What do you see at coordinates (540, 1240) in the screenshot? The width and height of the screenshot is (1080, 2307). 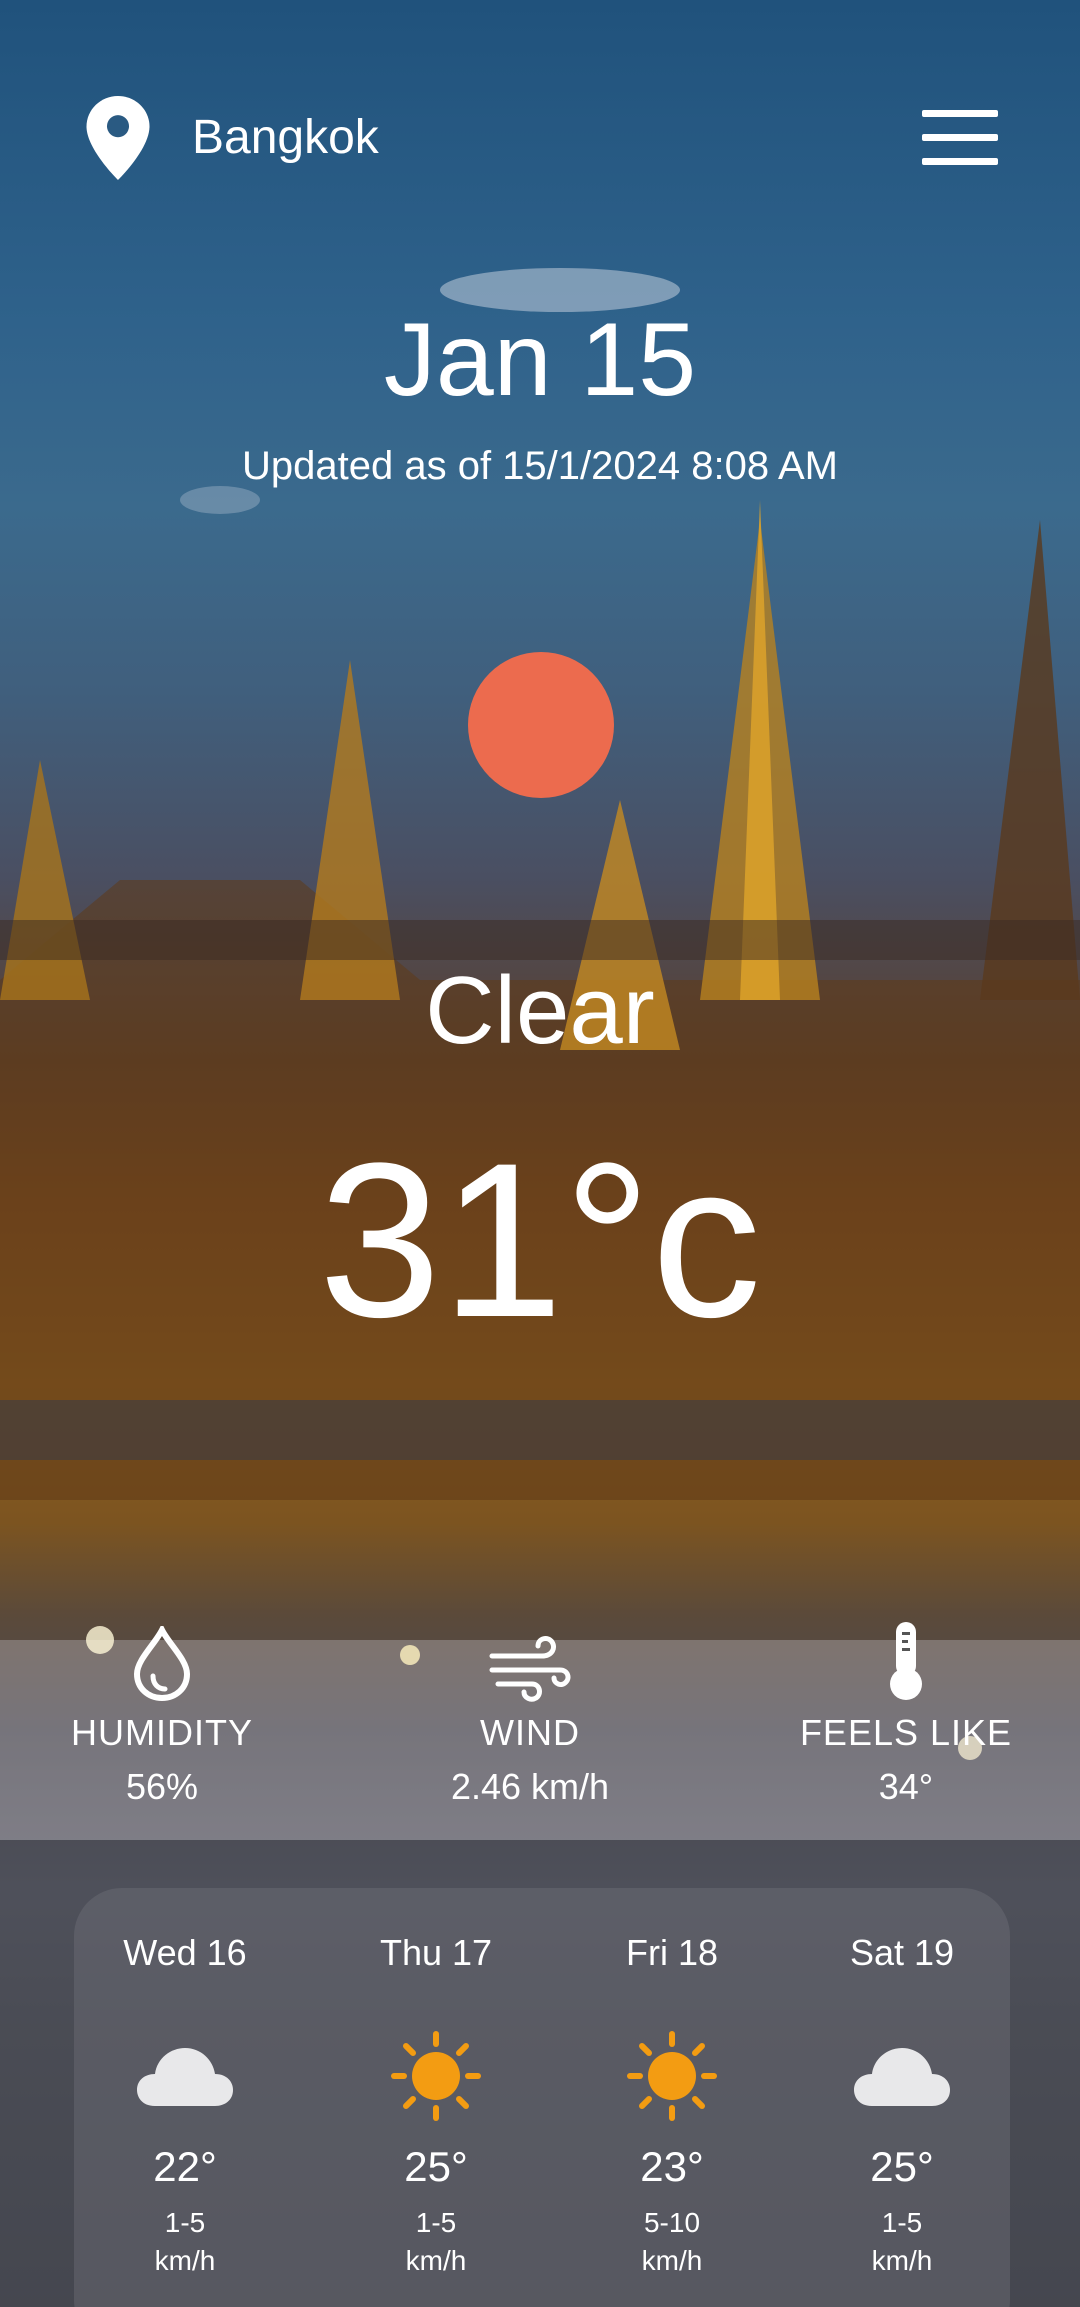 I see `current-temperature: 31°c` at bounding box center [540, 1240].